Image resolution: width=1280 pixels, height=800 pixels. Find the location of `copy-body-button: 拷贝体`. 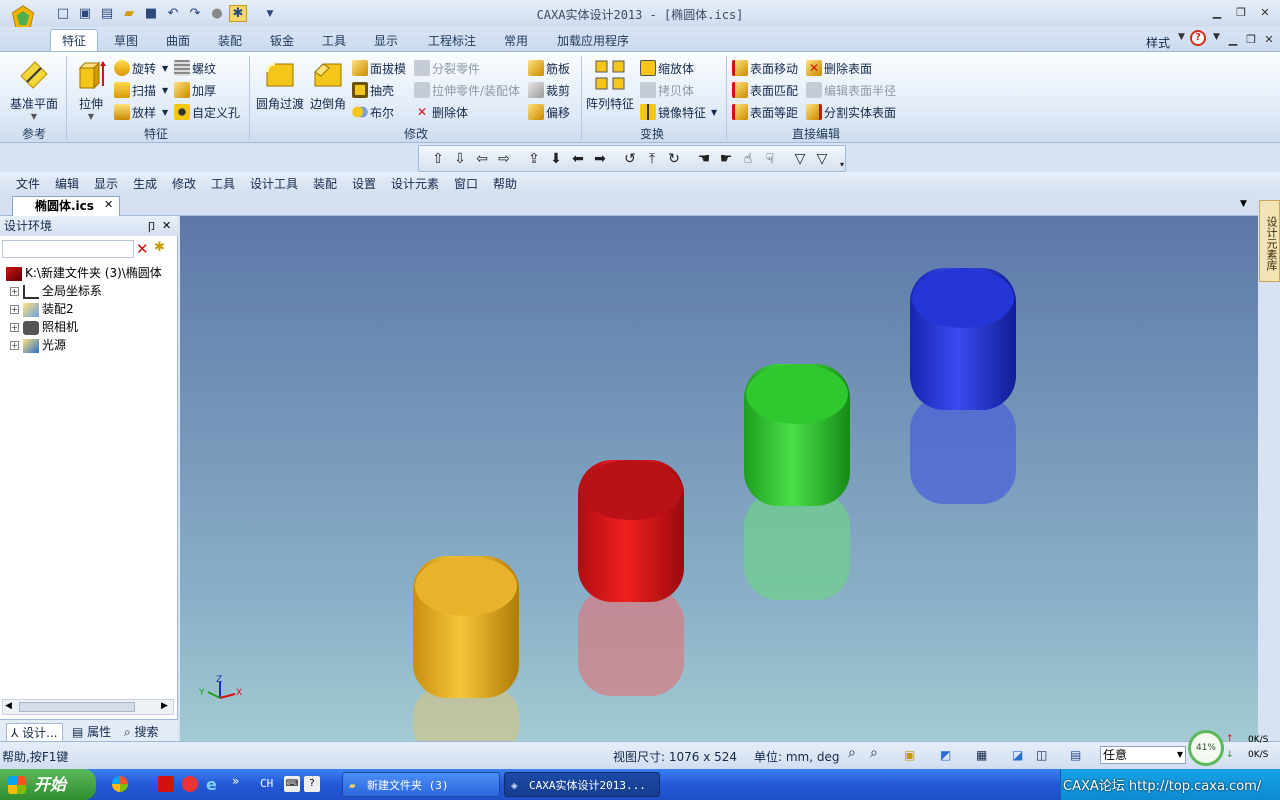

copy-body-button: 拷贝体 is located at coordinates (667, 90).